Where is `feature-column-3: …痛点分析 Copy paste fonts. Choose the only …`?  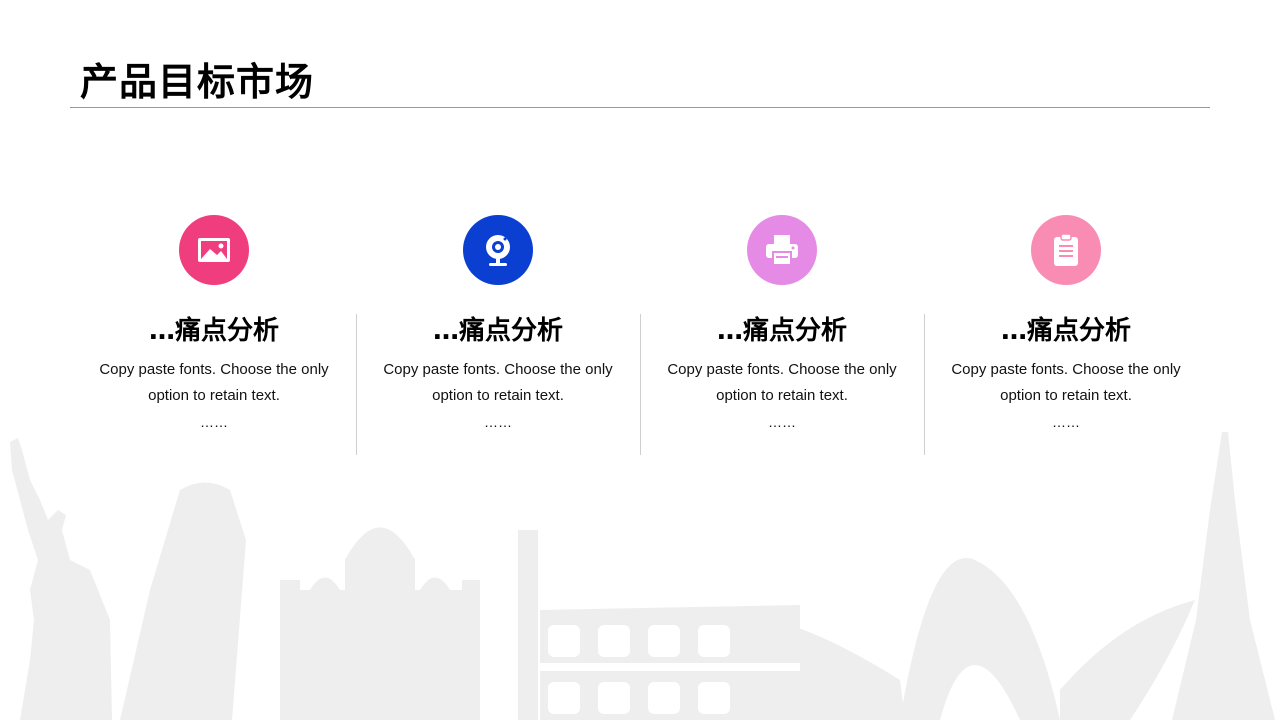 feature-column-3: …痛点分析 Copy paste fonts. Choose the only … is located at coordinates (782, 335).